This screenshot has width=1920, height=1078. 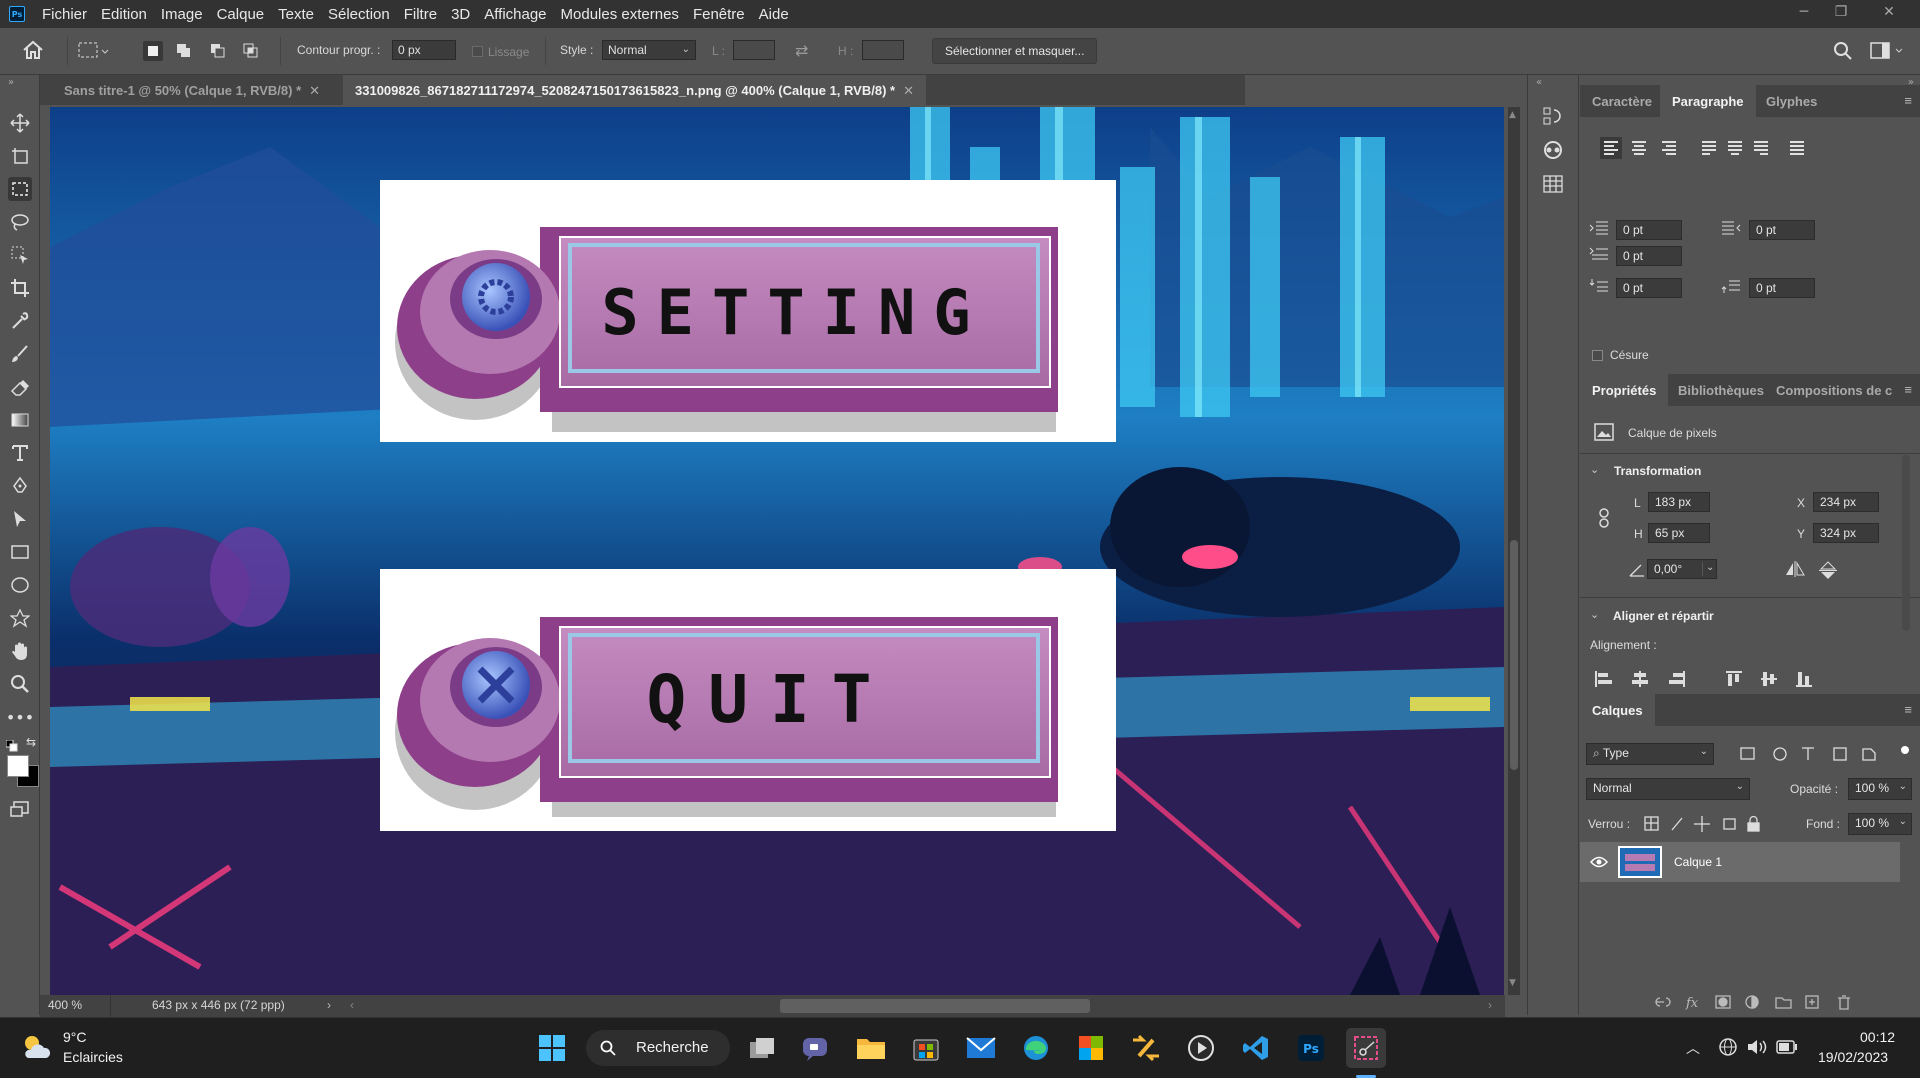 What do you see at coordinates (1846, 533) in the screenshot?
I see `y-input: 324 px` at bounding box center [1846, 533].